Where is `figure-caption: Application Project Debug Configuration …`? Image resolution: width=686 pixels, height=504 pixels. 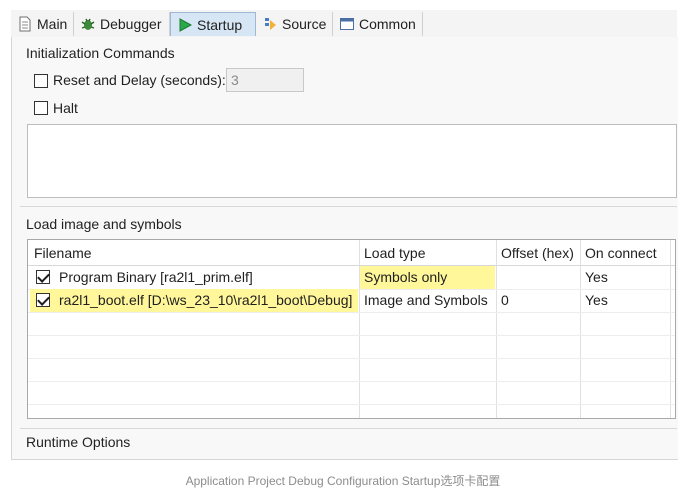
figure-caption: Application Project Debug Configuration … is located at coordinates (343, 481).